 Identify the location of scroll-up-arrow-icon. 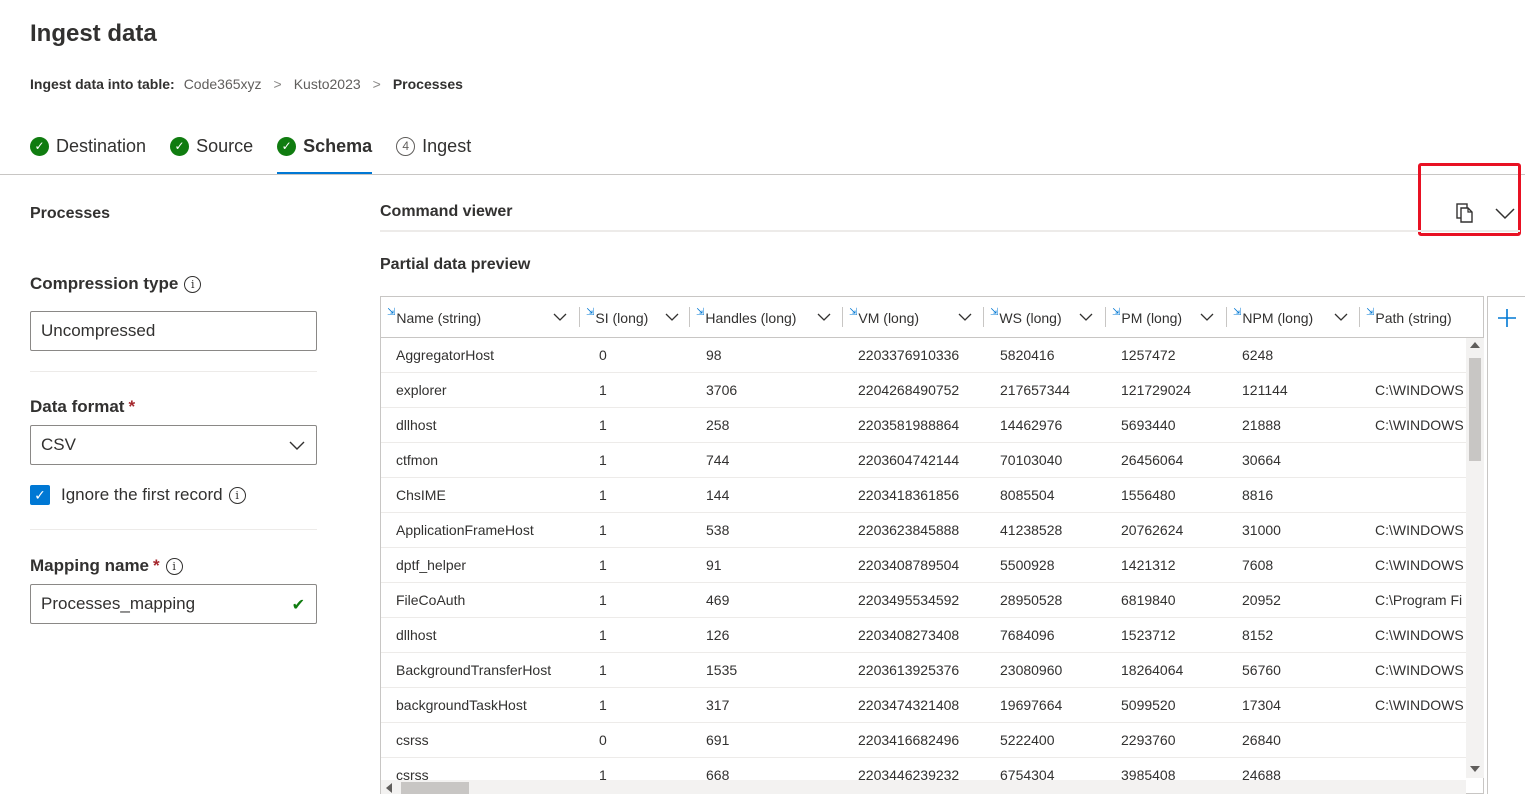
(1475, 345).